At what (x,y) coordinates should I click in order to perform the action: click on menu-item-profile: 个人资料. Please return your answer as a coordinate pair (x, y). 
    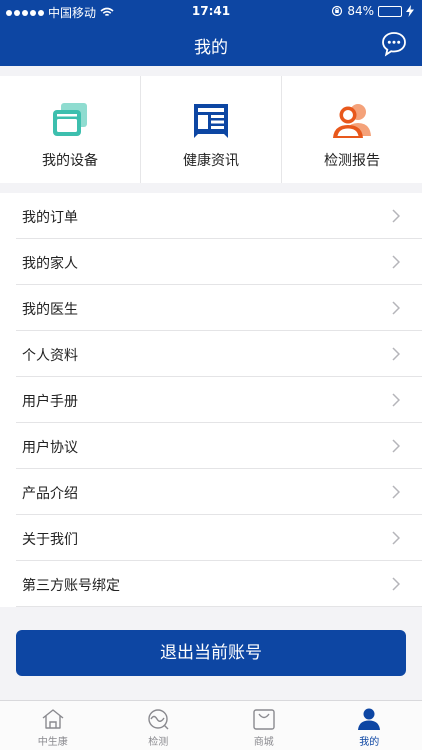
    Looking at the image, I should click on (219, 354).